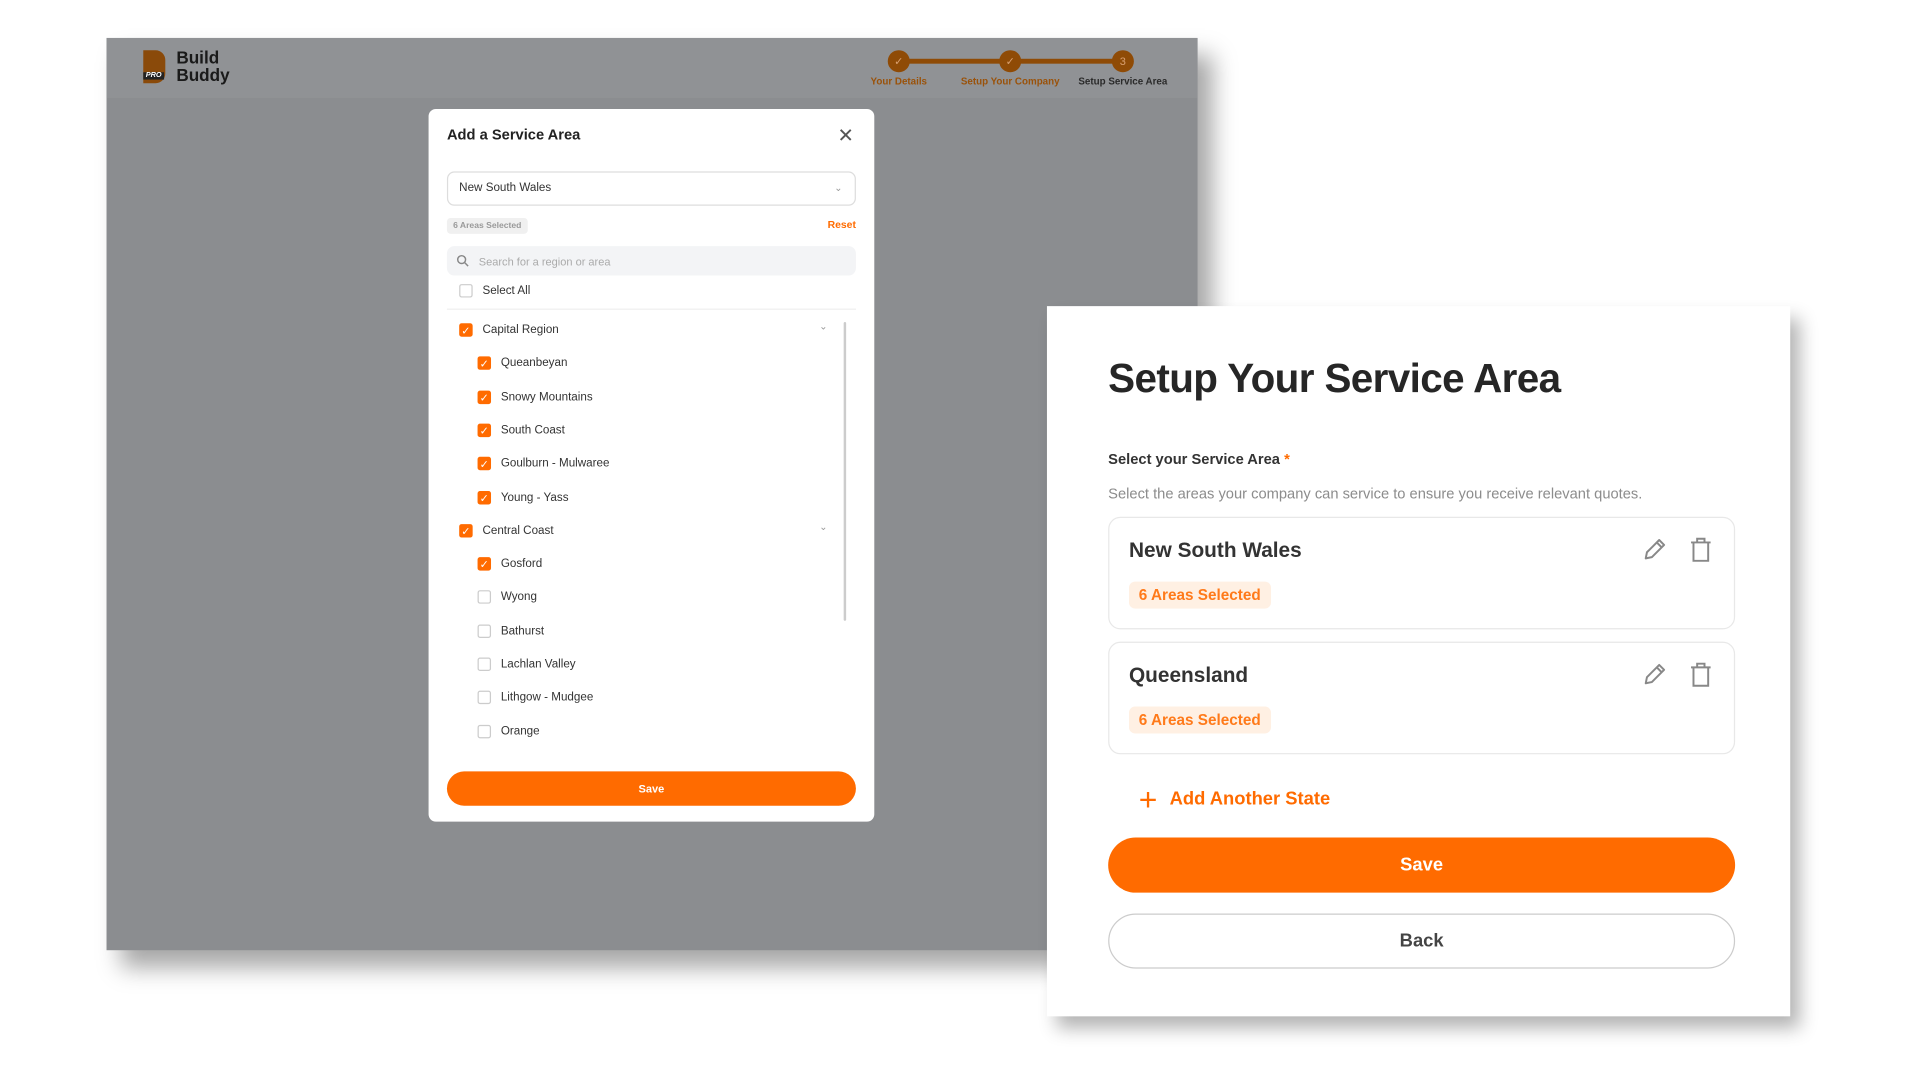  What do you see at coordinates (538, 664) in the screenshot?
I see `area-label: Lachlan Valley` at bounding box center [538, 664].